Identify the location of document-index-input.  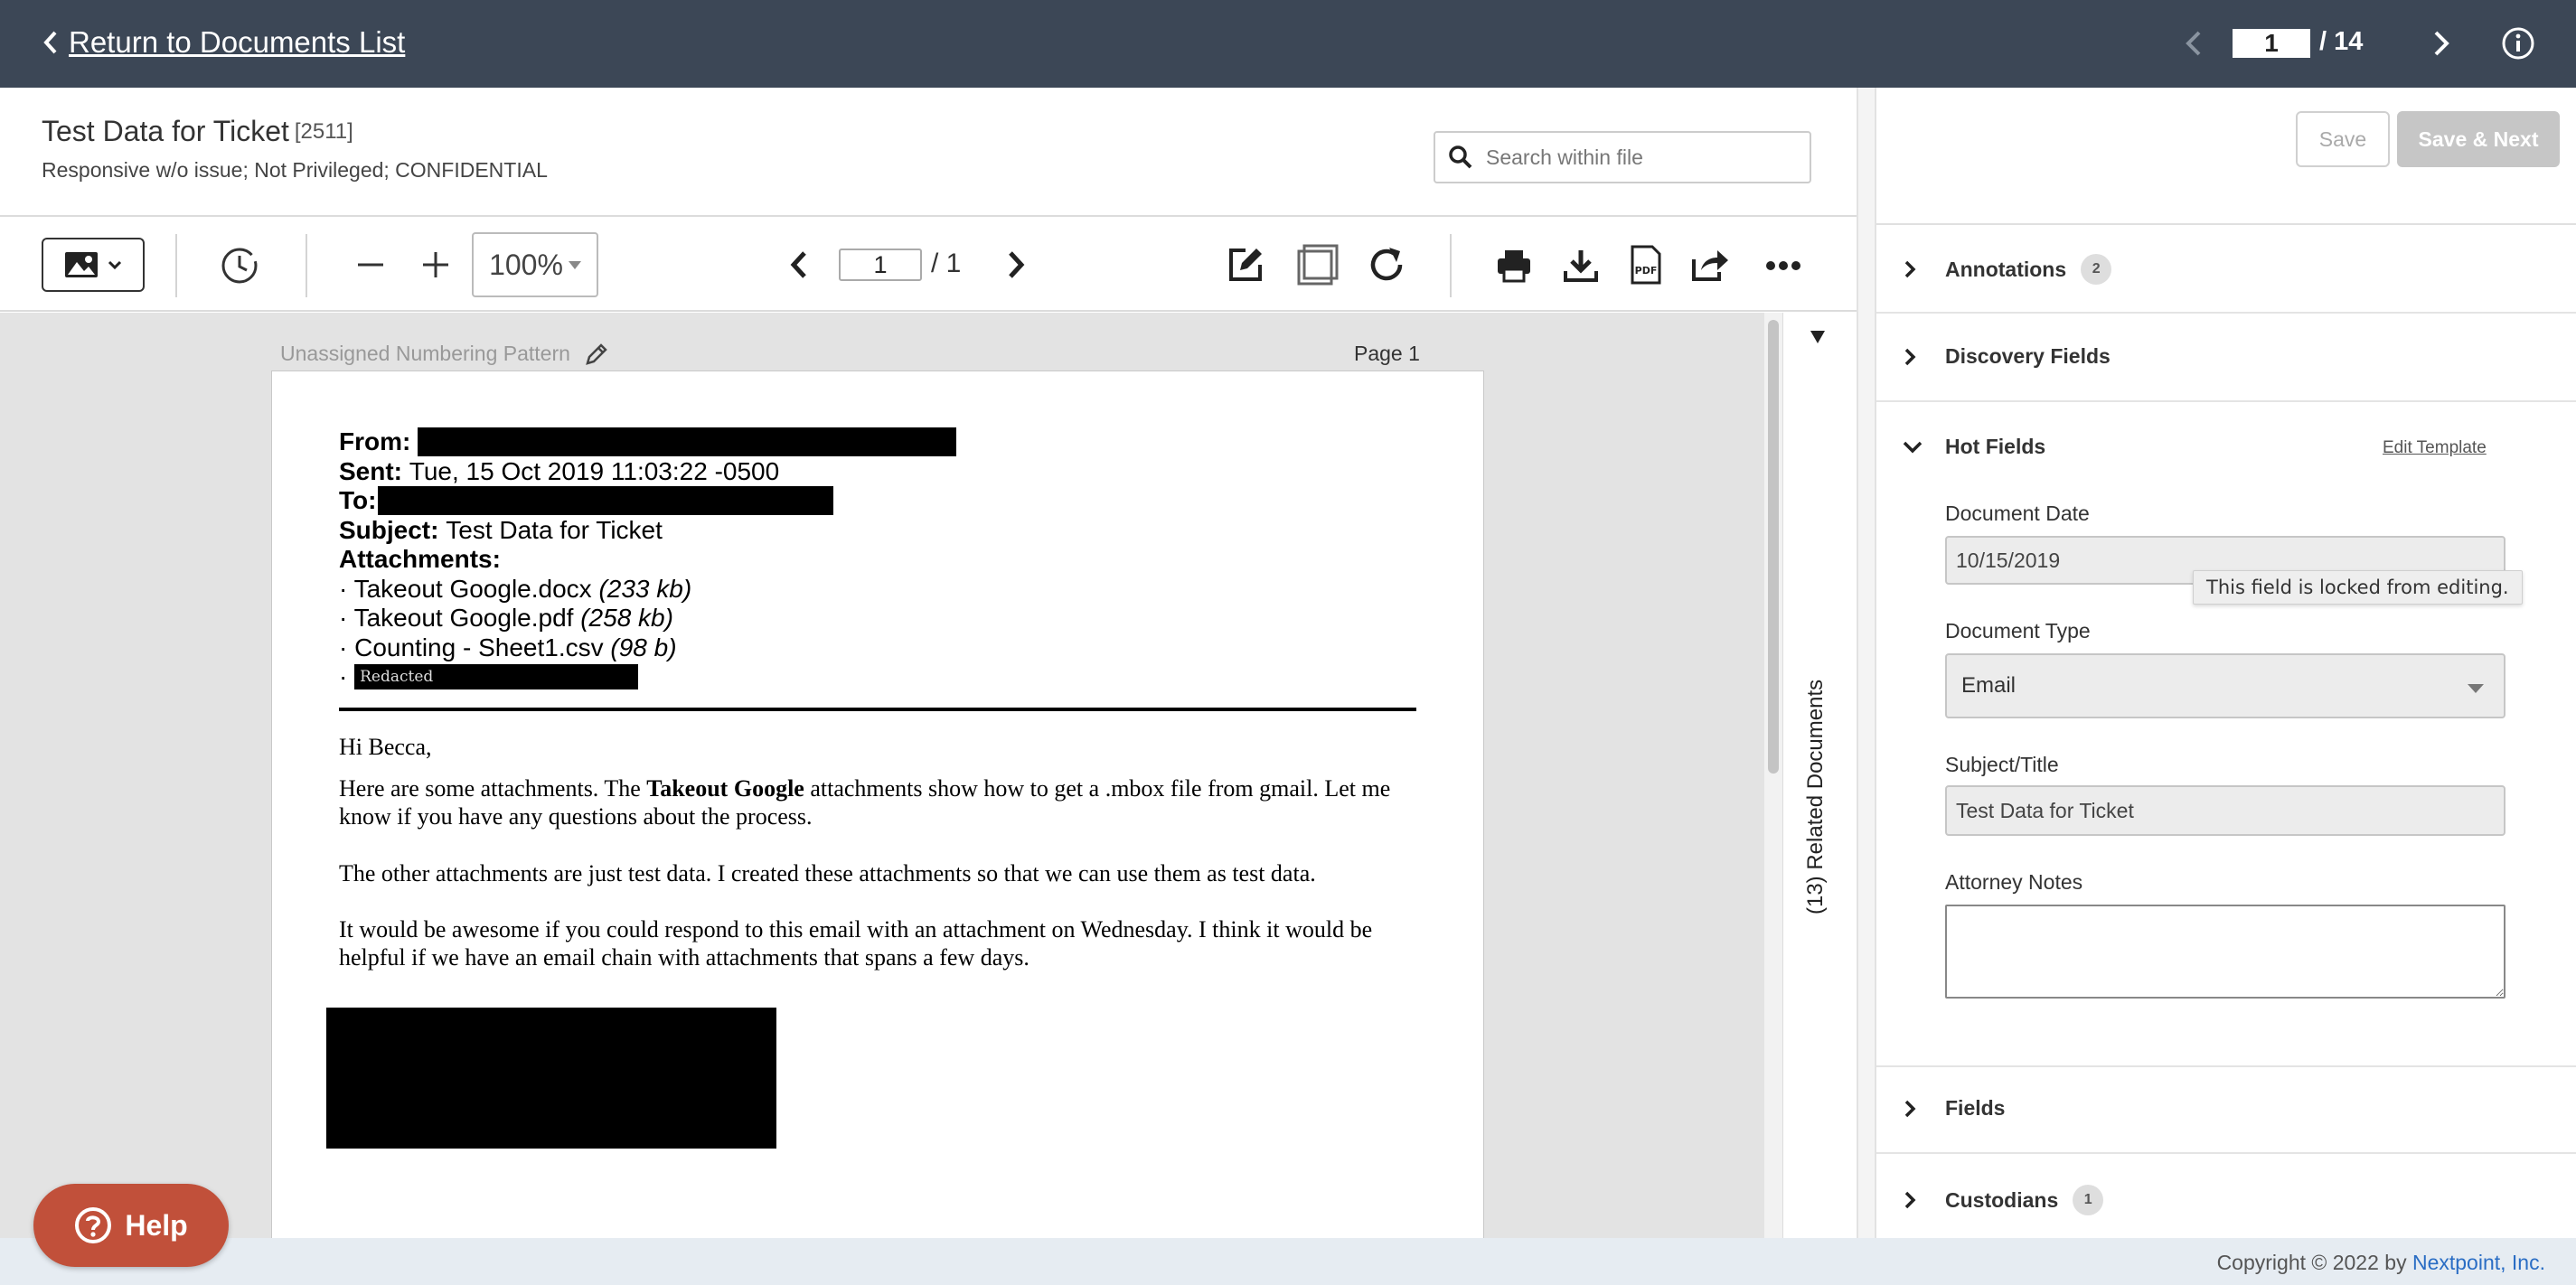
(2271, 43).